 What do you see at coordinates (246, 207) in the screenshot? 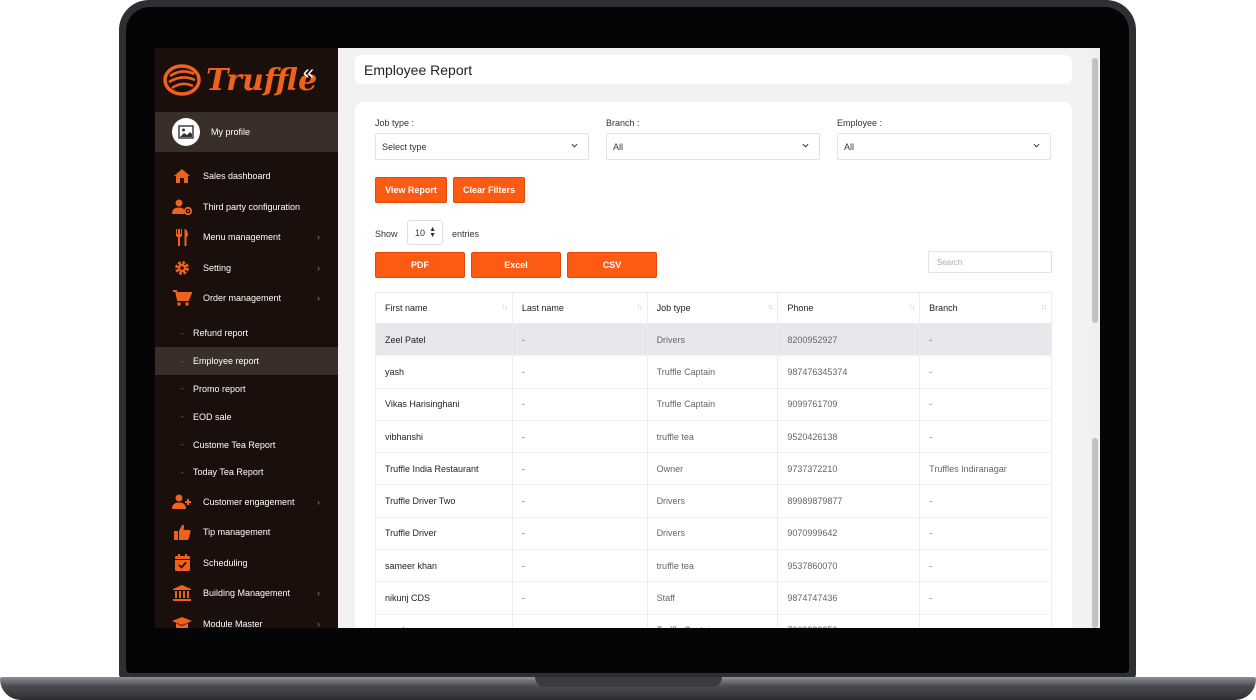
I see `sidebar-item-third-party-configuration: Third party configuration` at bounding box center [246, 207].